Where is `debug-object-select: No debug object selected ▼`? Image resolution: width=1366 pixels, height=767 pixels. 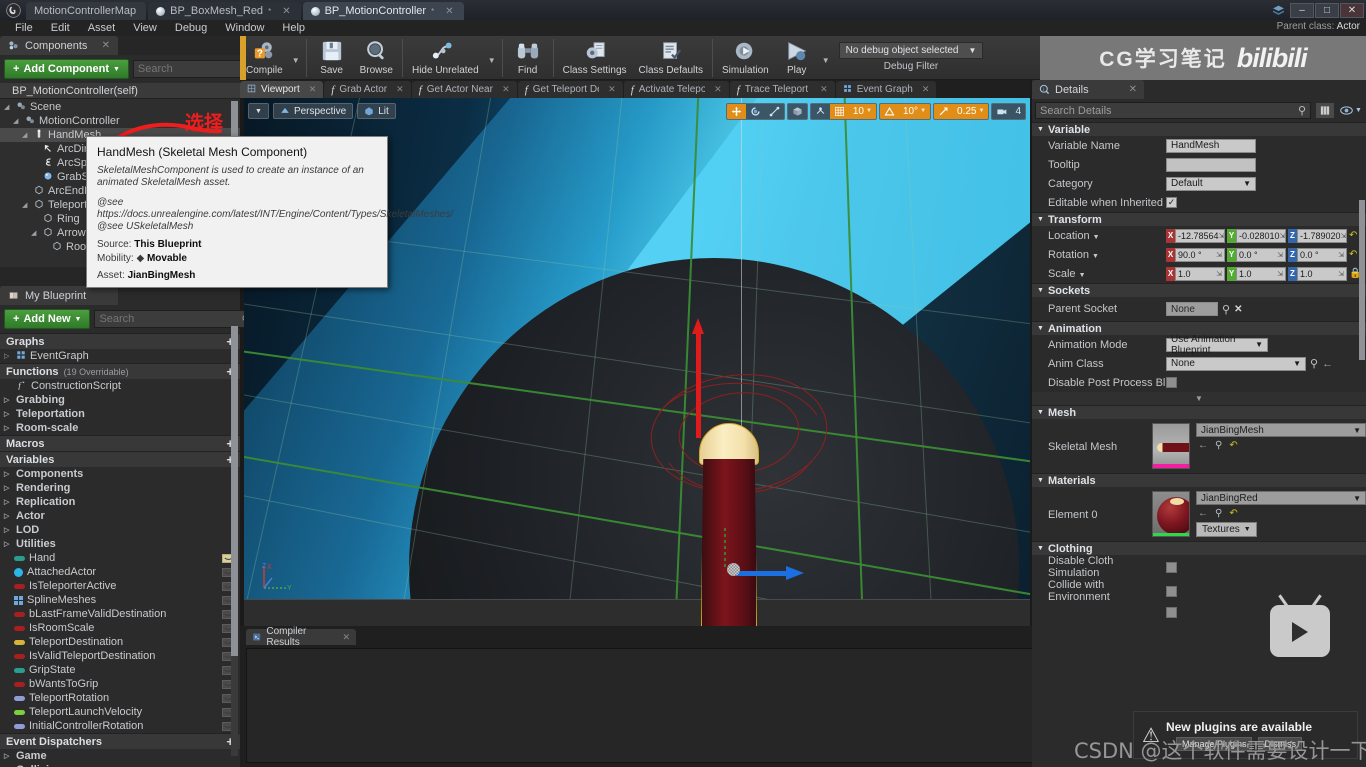 debug-object-select: No debug object selected ▼ is located at coordinates (911, 50).